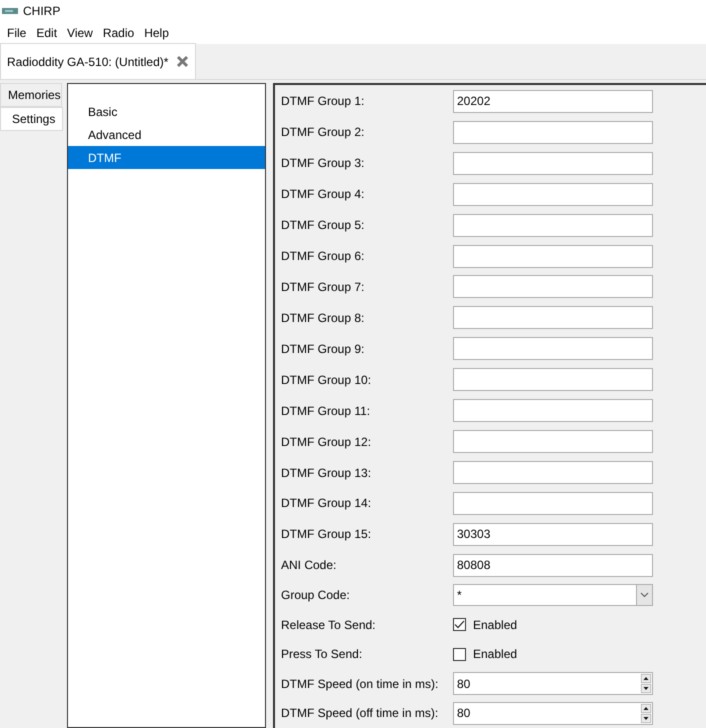  I want to click on field-label: Release To Send:, so click(329, 625).